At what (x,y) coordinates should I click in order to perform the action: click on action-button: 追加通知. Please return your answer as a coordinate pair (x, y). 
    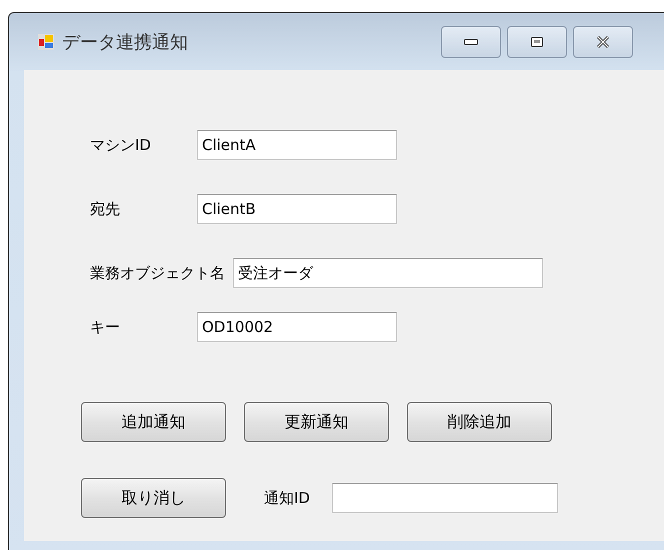
    Looking at the image, I should click on (153, 422).